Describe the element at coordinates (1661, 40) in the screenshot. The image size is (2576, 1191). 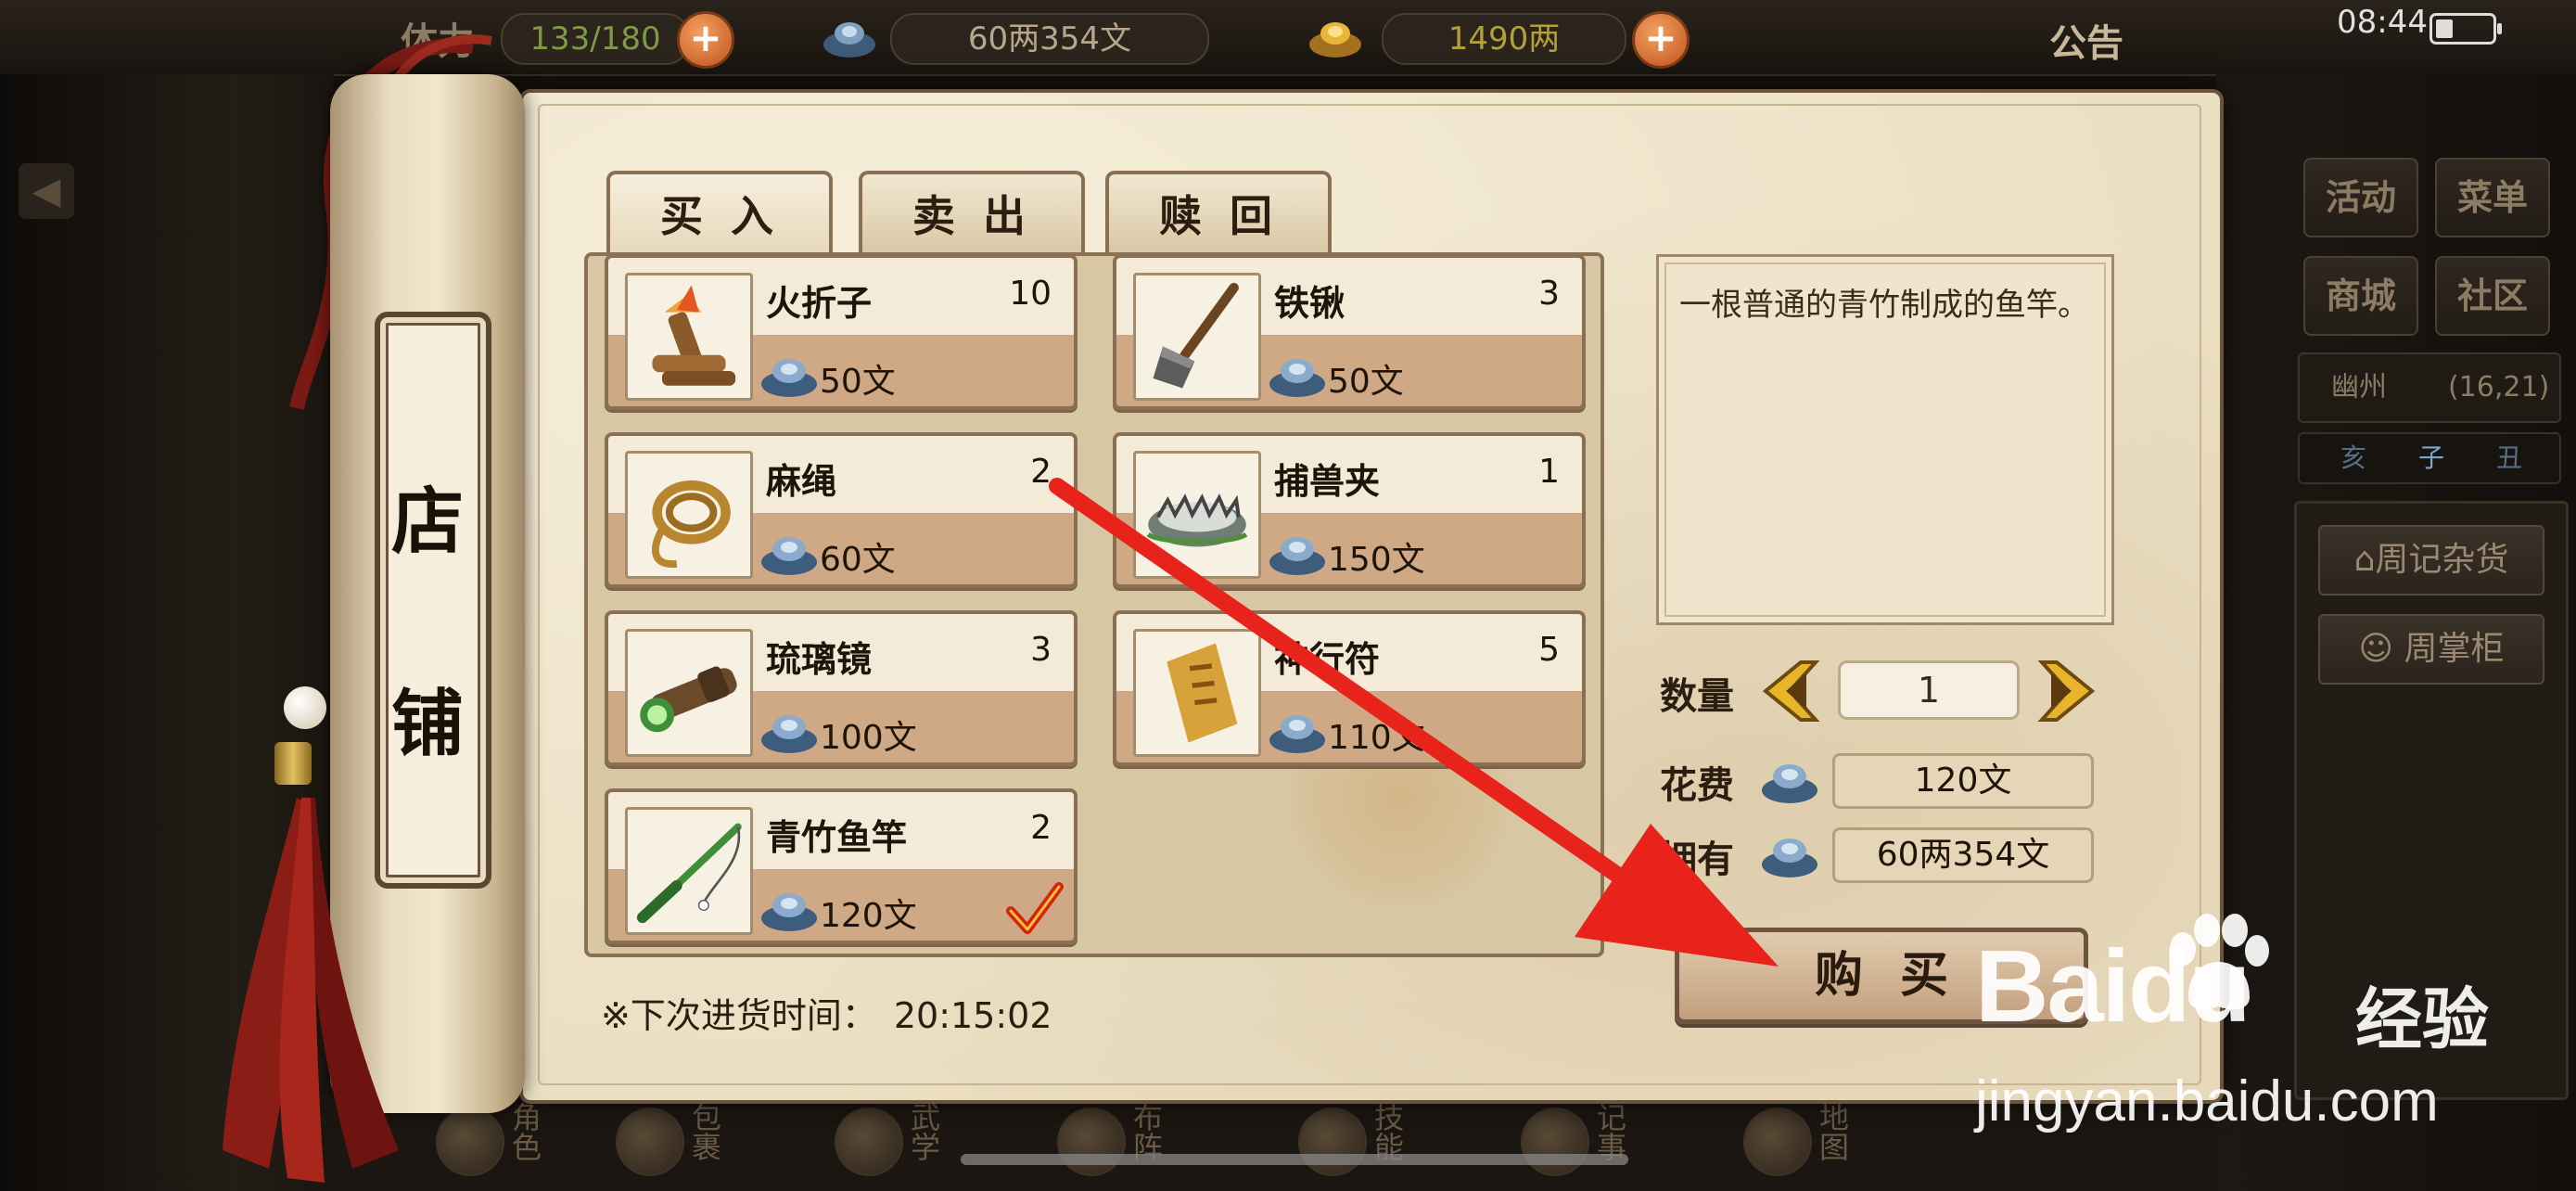
I see `add-gold-button: +` at that location.